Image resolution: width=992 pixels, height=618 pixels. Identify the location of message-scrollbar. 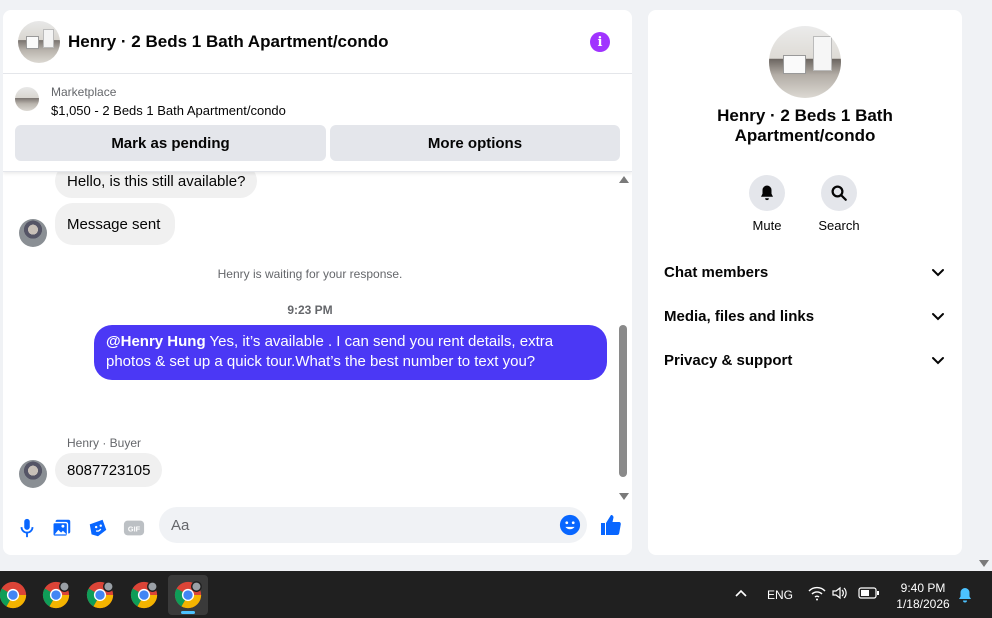
(623, 337).